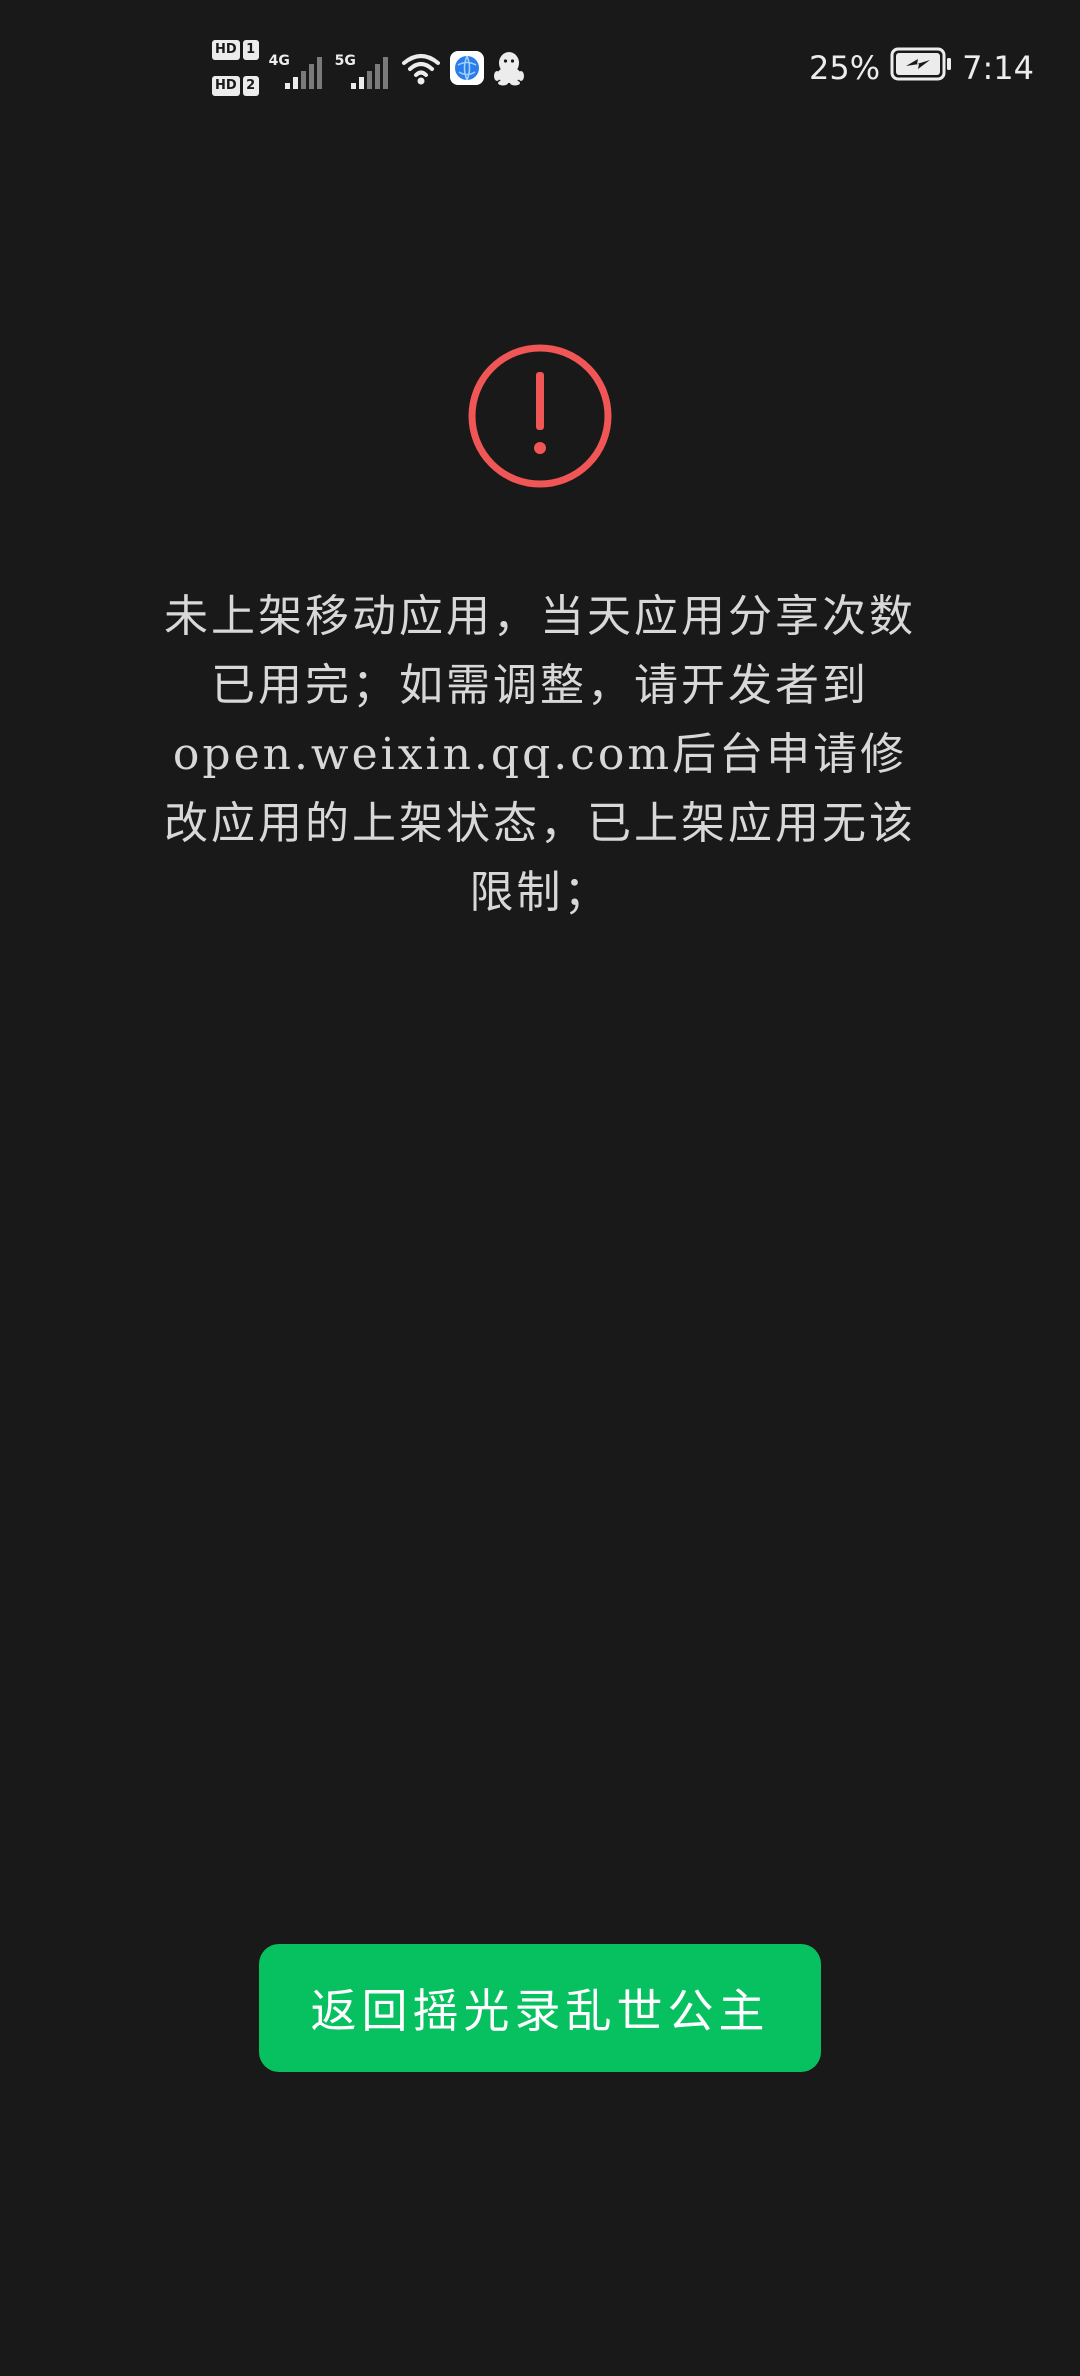  Describe the element at coordinates (467, 68) in the screenshot. I see `browser-app-icon` at that location.